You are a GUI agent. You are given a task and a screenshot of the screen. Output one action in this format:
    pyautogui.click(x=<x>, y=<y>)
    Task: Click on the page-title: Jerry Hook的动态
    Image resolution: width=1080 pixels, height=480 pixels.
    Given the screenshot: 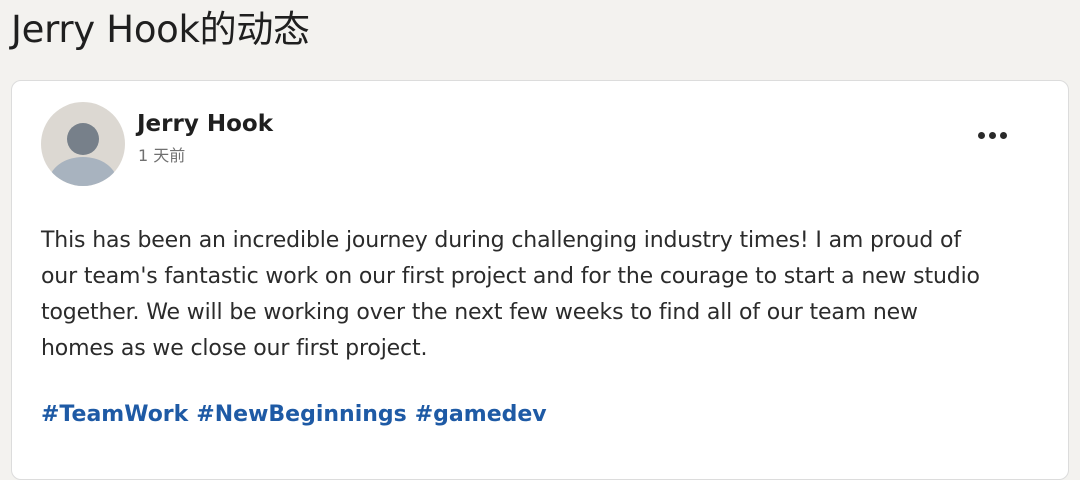 What is the action you would take?
    pyautogui.click(x=160, y=29)
    